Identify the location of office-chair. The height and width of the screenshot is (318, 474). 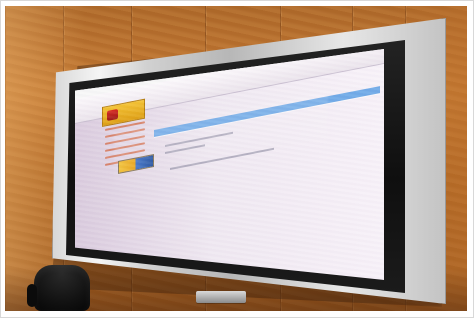
(58, 288).